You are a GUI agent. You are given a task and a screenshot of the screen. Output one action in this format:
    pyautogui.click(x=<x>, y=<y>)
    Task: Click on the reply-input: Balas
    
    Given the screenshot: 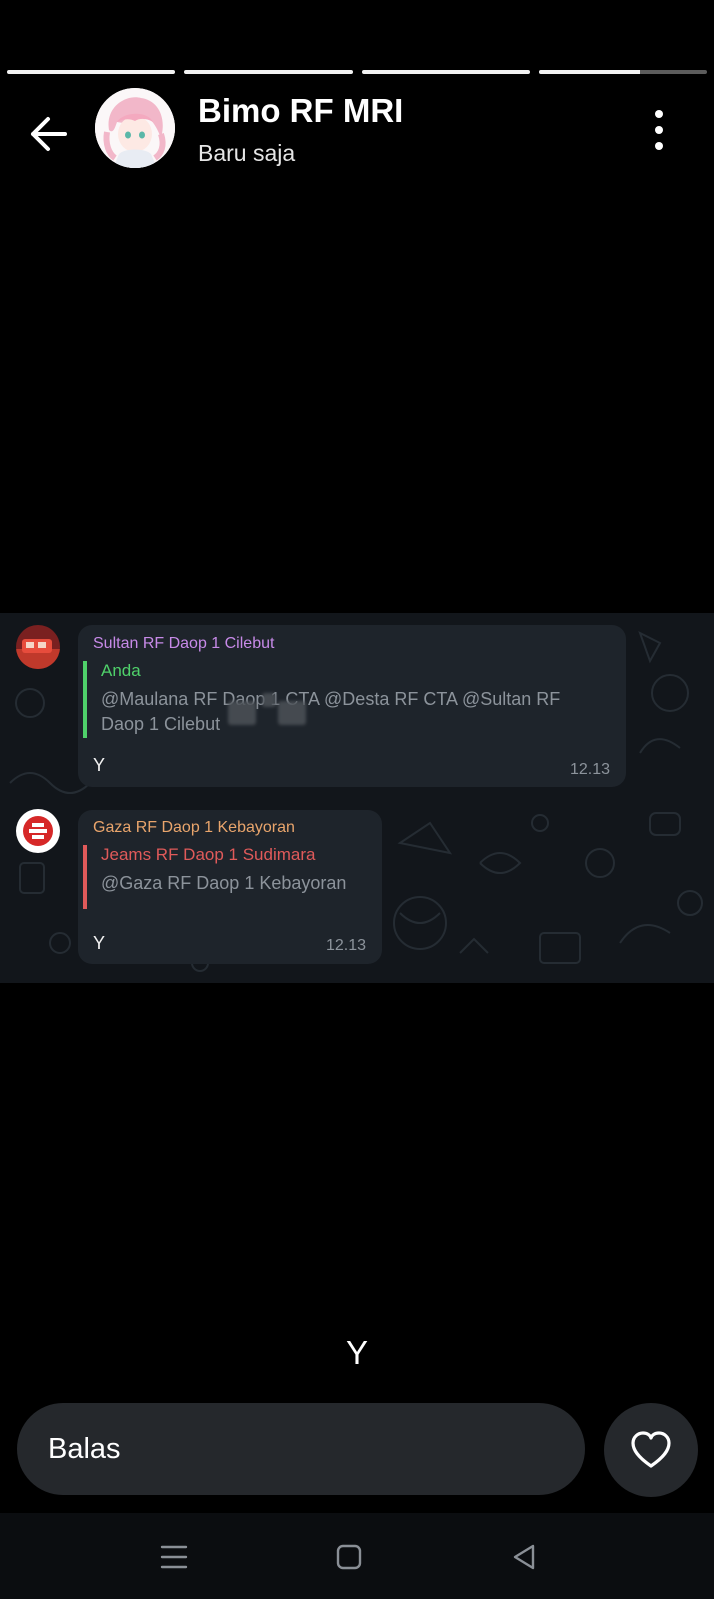 What is the action you would take?
    pyautogui.click(x=301, y=1449)
    